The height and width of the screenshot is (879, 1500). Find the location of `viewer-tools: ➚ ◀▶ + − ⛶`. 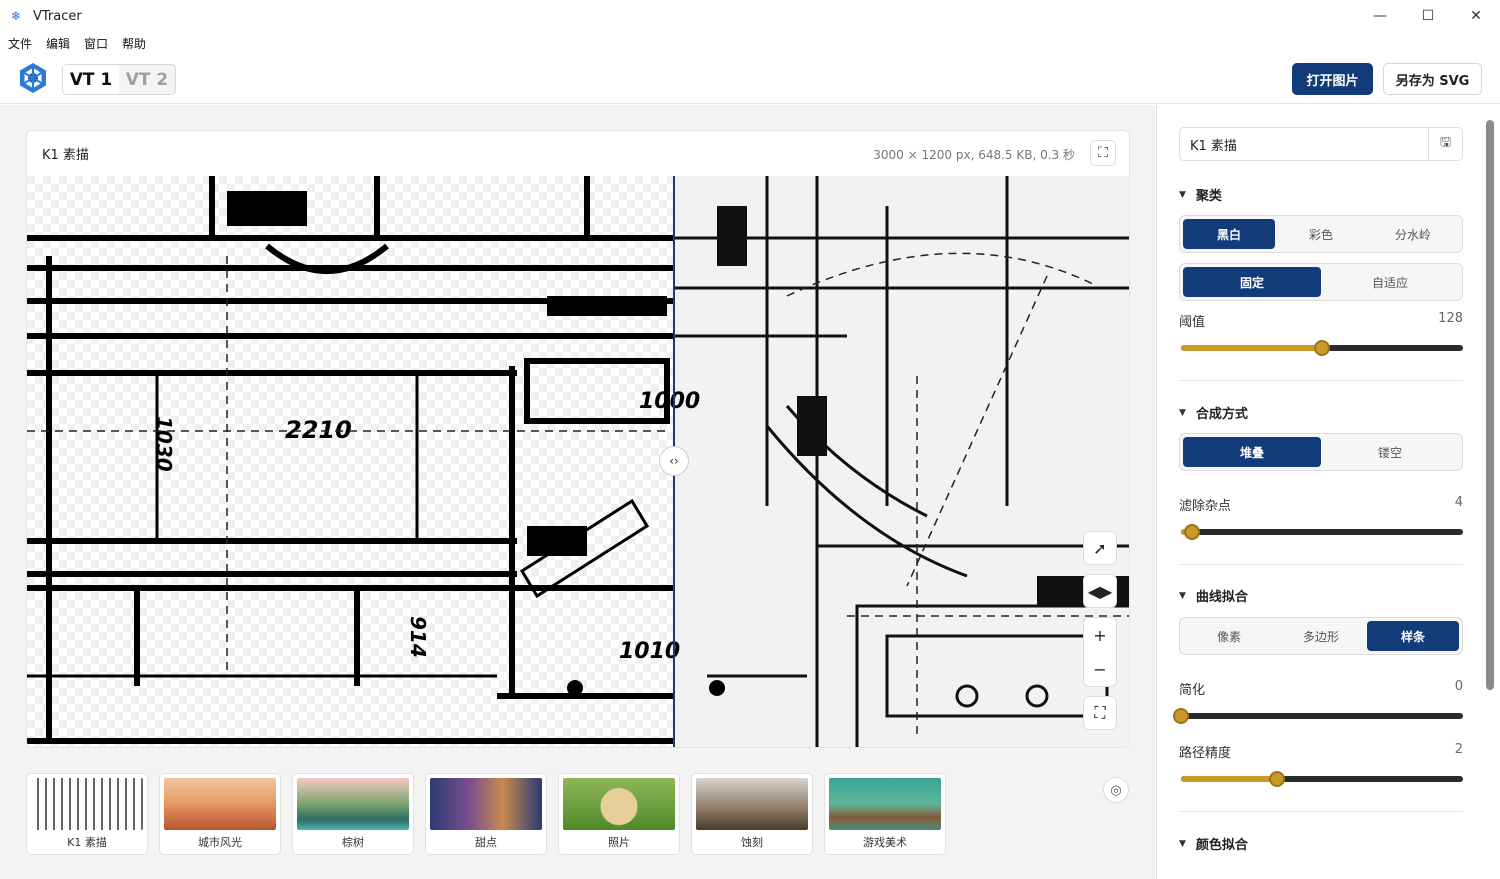

viewer-tools: ➚ ◀▶ + − ⛶ is located at coordinates (1100, 635).